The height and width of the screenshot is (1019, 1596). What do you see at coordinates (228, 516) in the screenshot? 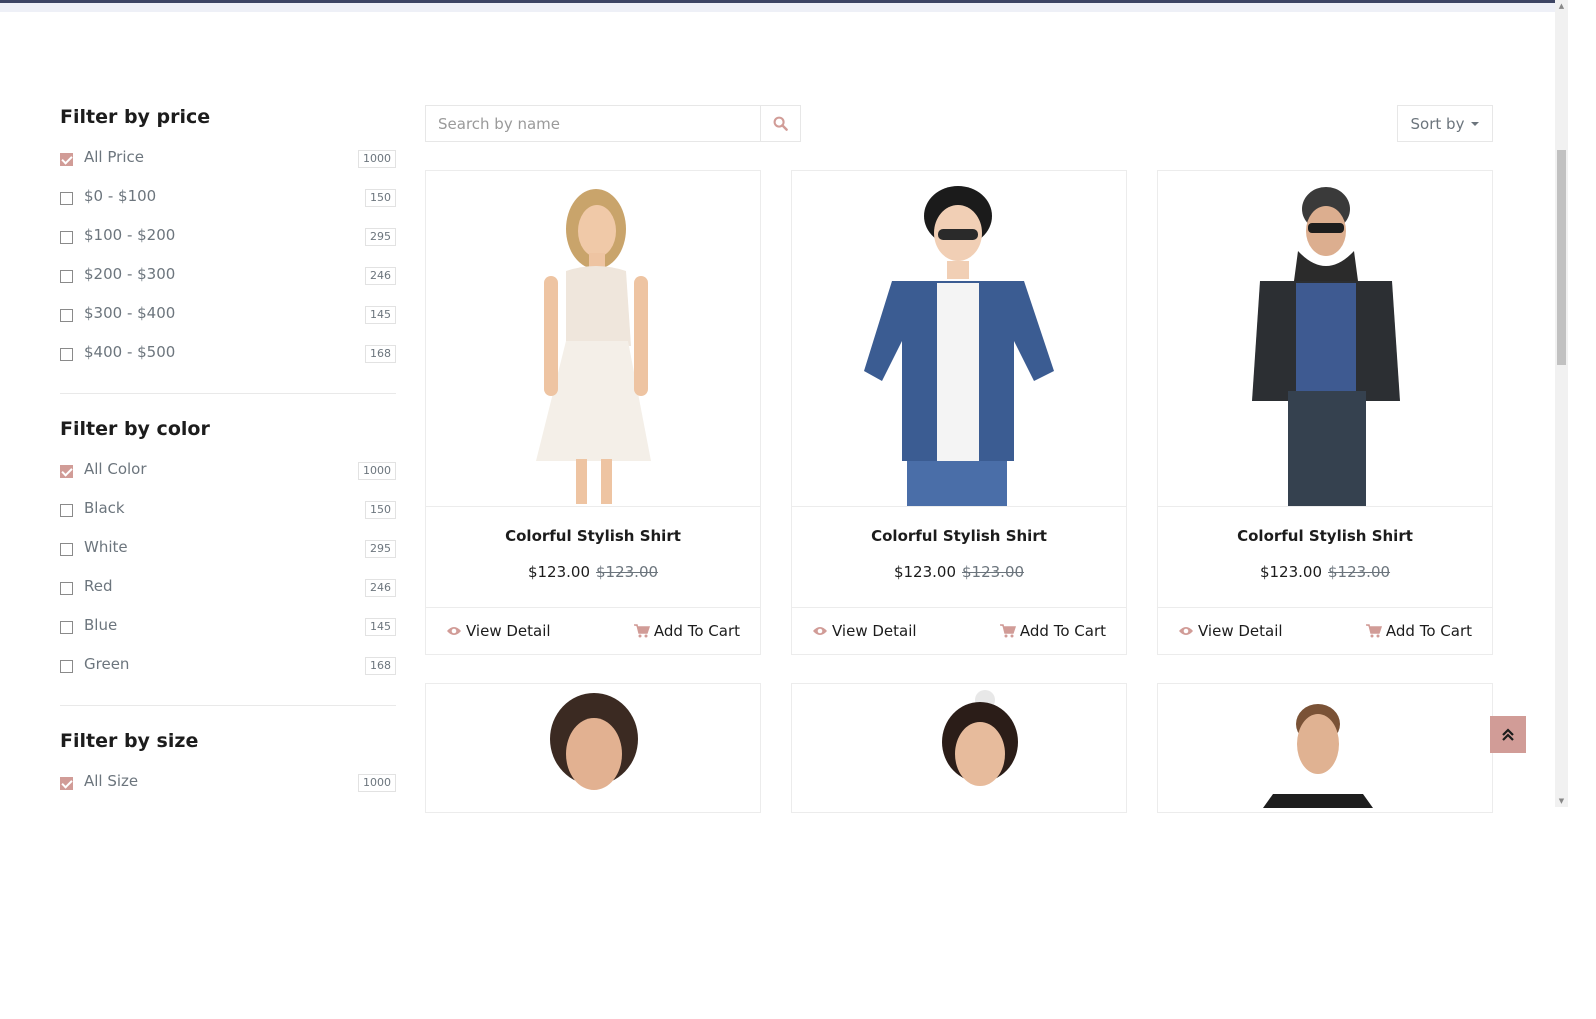
I see `filter-color-option: Black 150` at bounding box center [228, 516].